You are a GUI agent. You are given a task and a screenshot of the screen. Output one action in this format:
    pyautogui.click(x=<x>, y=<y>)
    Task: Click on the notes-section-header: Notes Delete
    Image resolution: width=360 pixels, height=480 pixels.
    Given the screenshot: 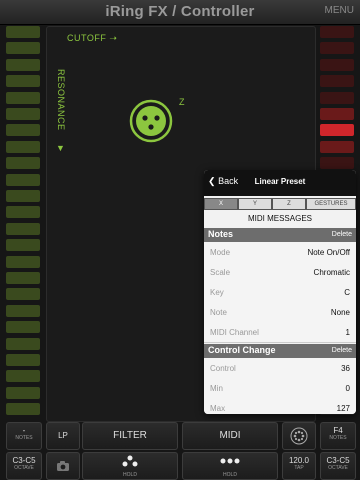 What is the action you would take?
    pyautogui.click(x=280, y=235)
    